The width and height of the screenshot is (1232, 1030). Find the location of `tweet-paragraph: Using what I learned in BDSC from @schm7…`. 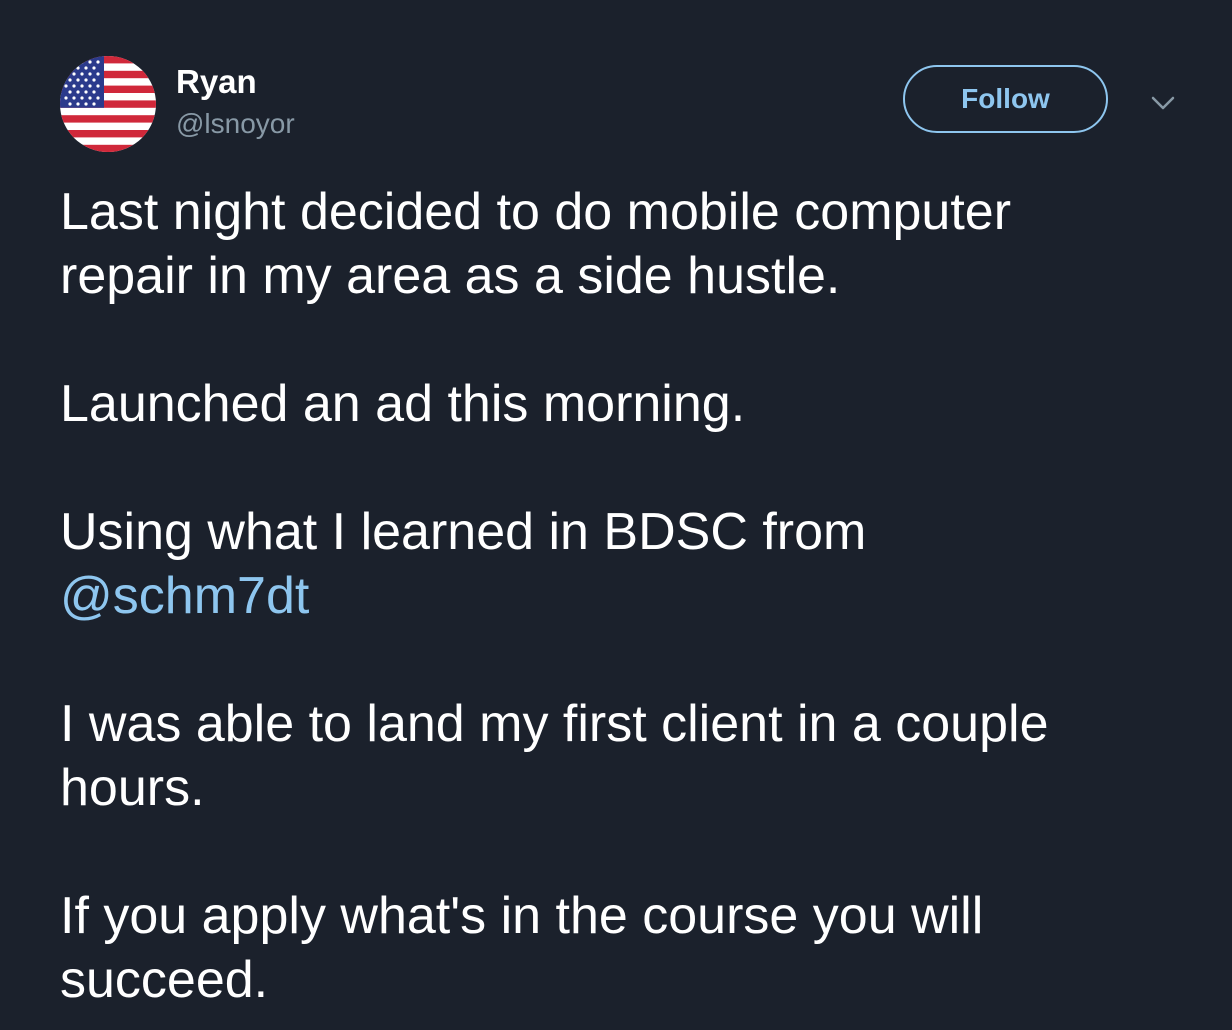

tweet-paragraph: Using what I learned in BDSC from @schm7… is located at coordinates (630, 564).